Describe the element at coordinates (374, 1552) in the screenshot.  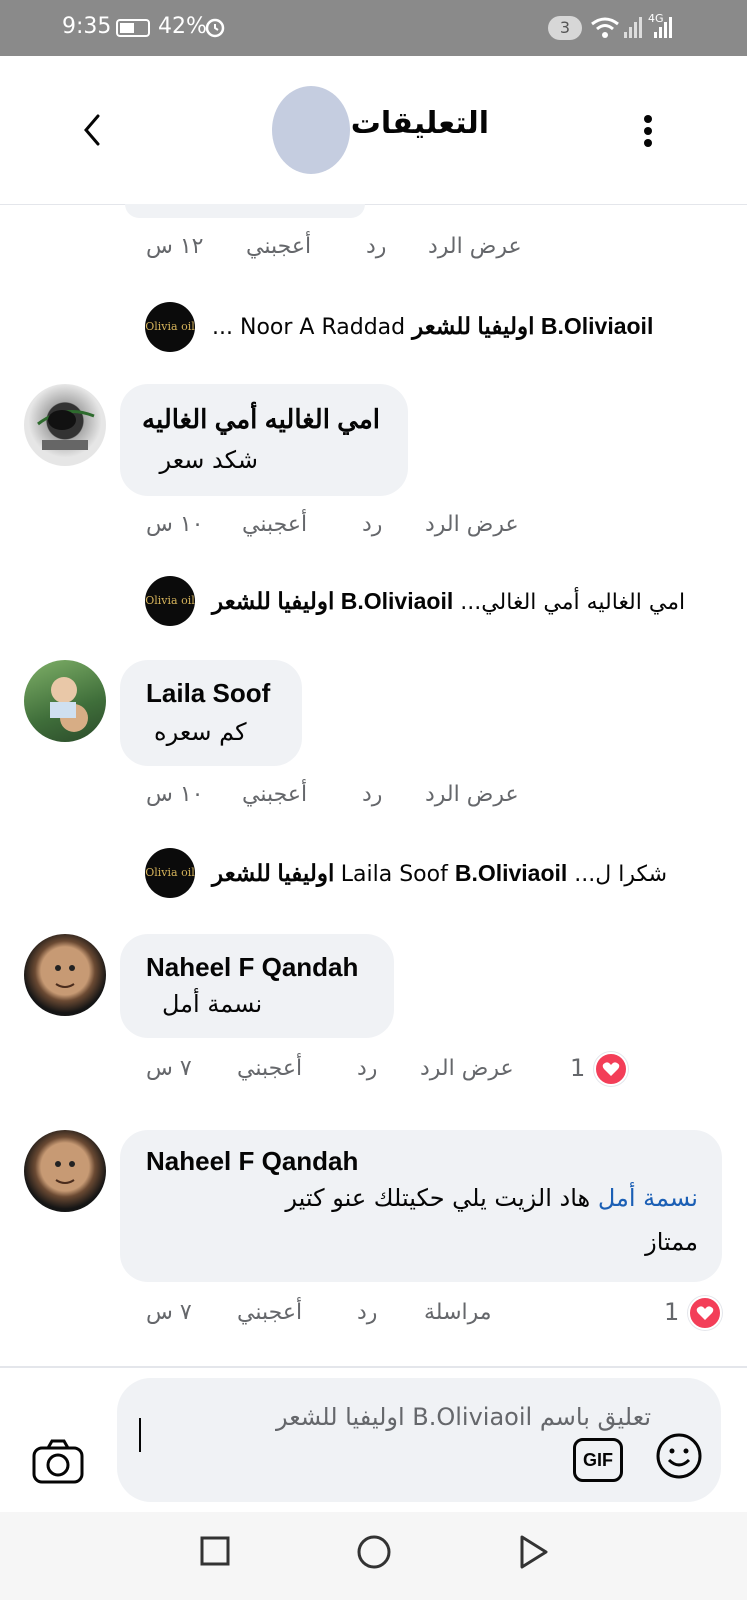
I see `home-circle-icon` at that location.